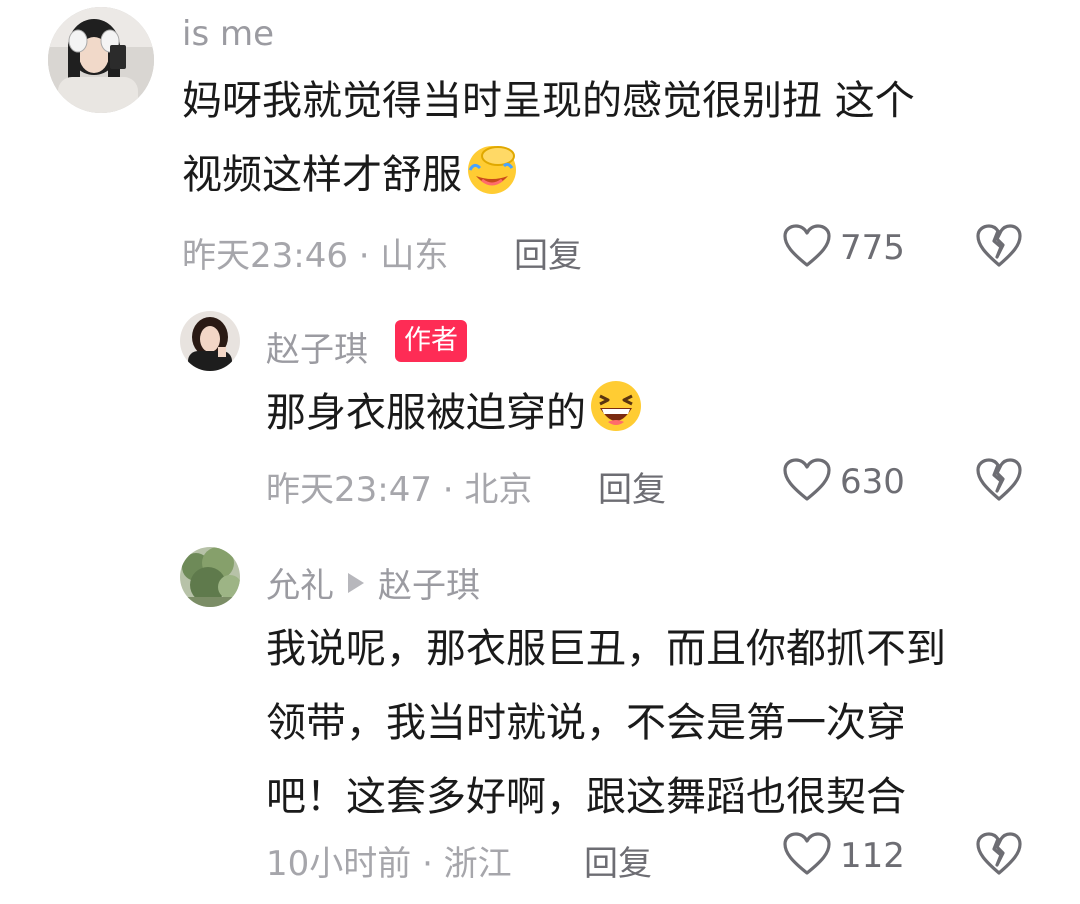  Describe the element at coordinates (228, 34) in the screenshot. I see `comment-username: is me` at that location.